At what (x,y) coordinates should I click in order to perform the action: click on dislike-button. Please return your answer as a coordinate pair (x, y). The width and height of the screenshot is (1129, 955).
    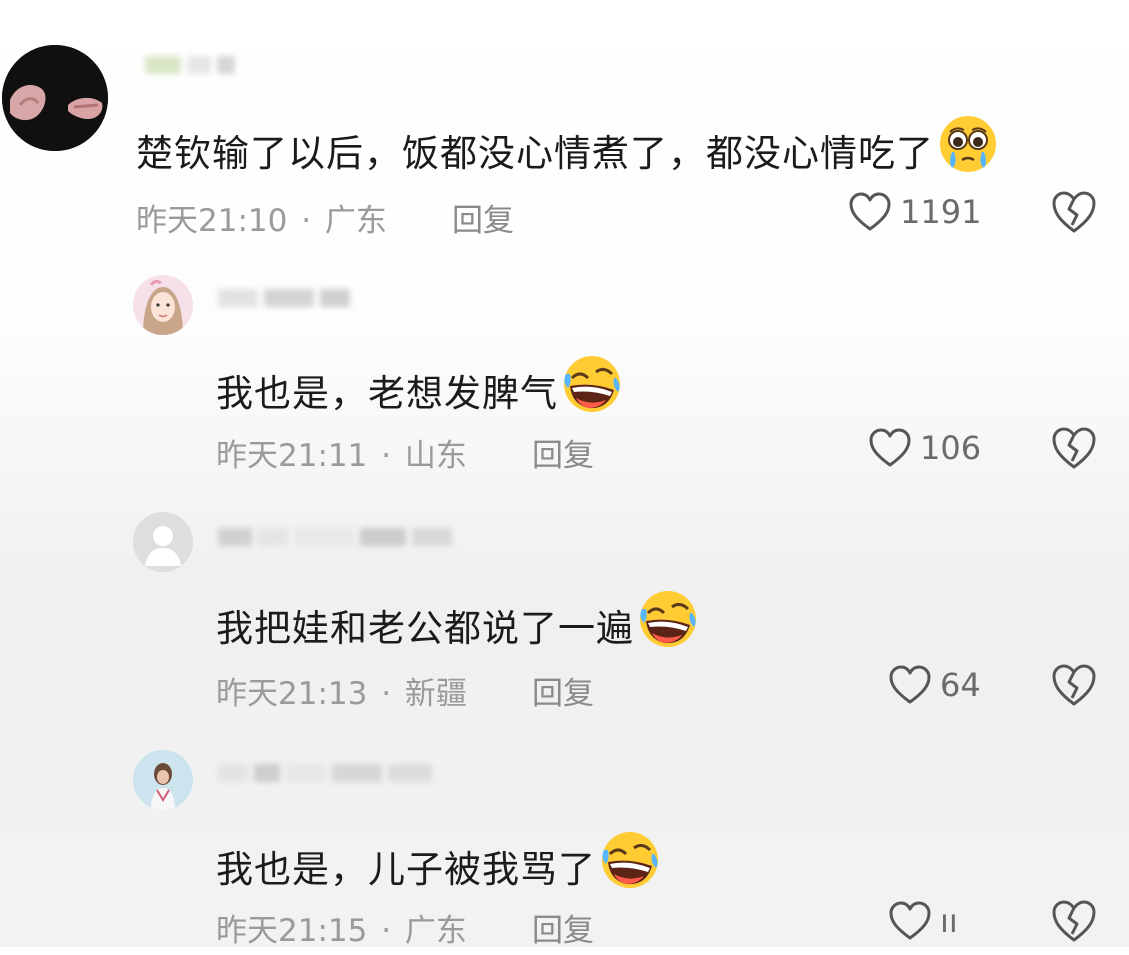
    Looking at the image, I should click on (1074, 921).